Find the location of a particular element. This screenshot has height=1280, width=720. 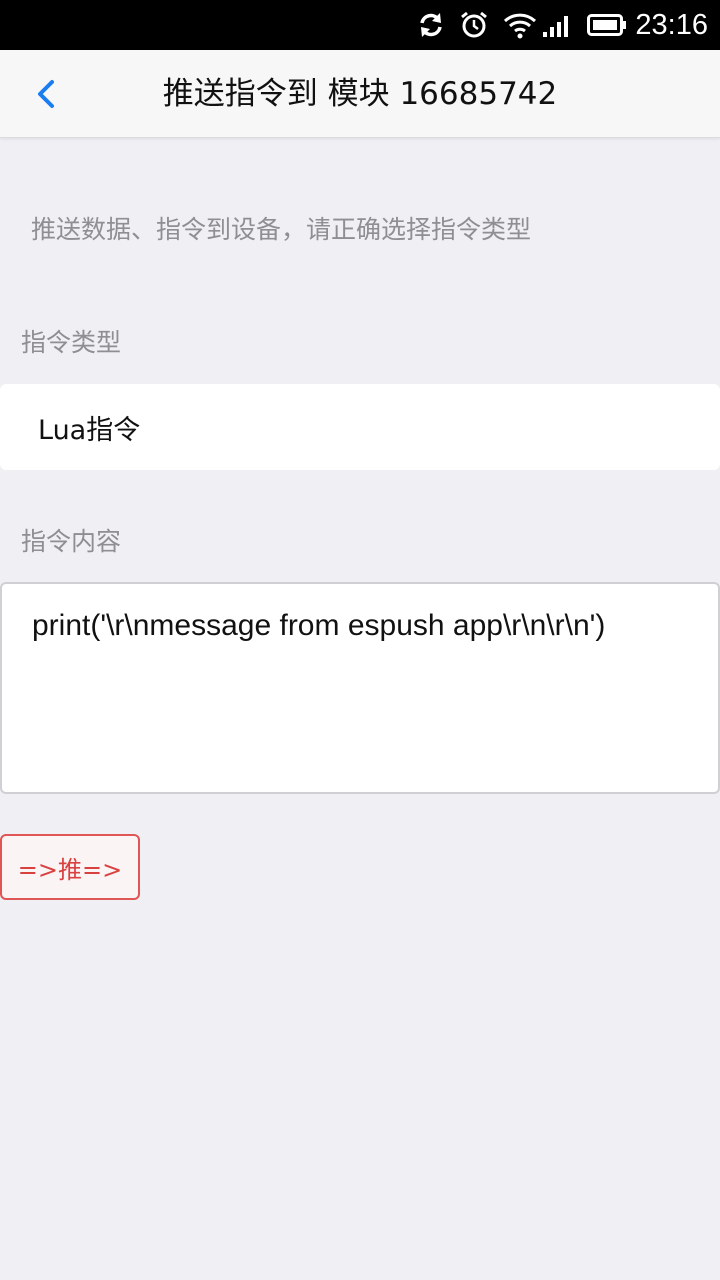

alarm-icon is located at coordinates (474, 25).